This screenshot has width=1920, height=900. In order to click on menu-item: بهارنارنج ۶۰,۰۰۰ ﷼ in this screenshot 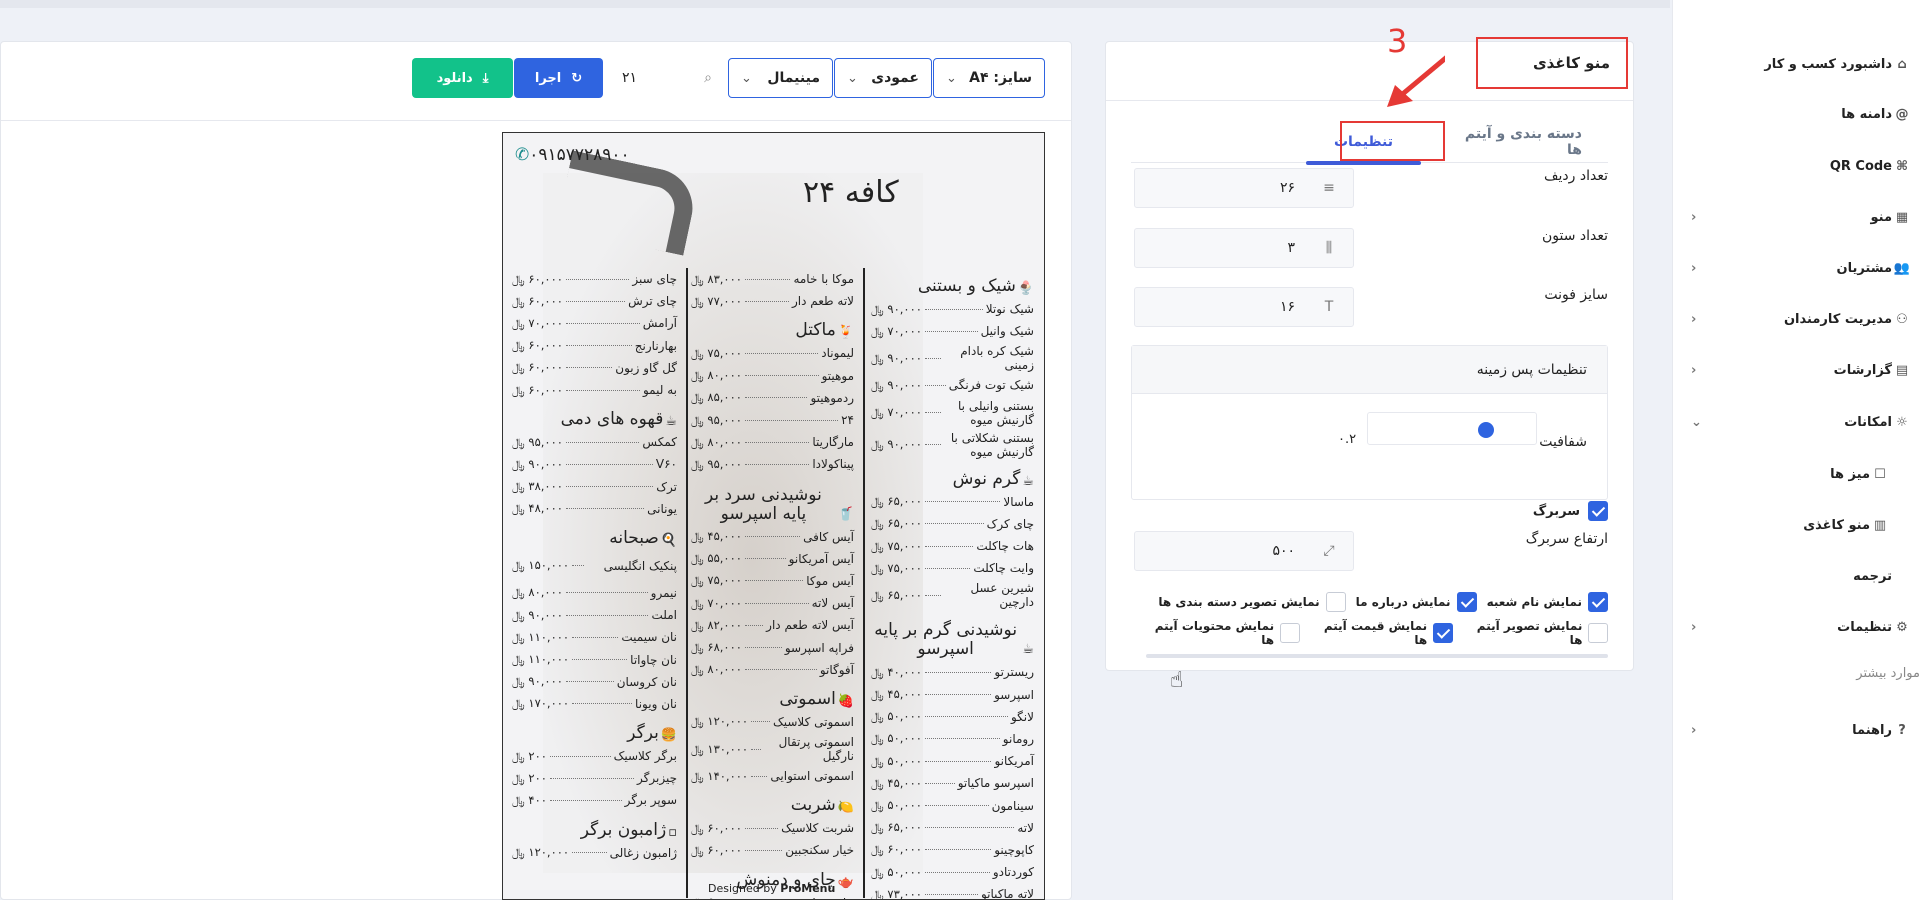, I will do `click(594, 346)`.